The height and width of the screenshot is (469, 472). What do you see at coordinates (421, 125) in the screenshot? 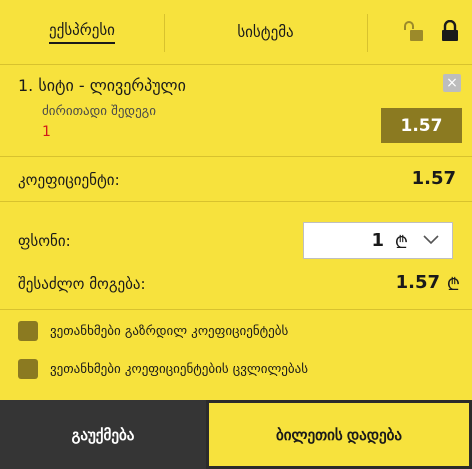
I see `event-odd: 1.57` at bounding box center [421, 125].